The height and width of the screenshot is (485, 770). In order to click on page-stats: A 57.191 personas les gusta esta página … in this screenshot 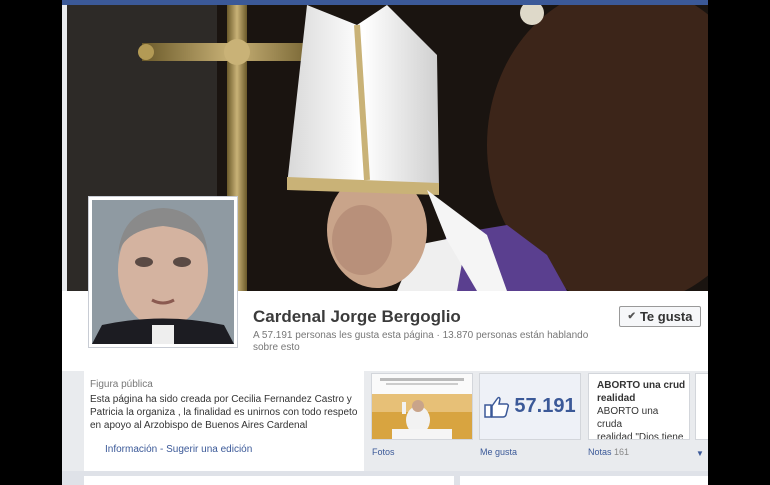, I will do `click(421, 341)`.